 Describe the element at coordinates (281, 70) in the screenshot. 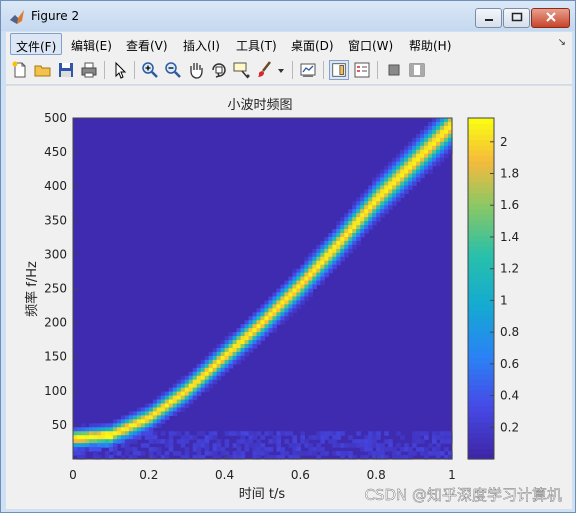

I see `dropdown-arrow-icon` at that location.